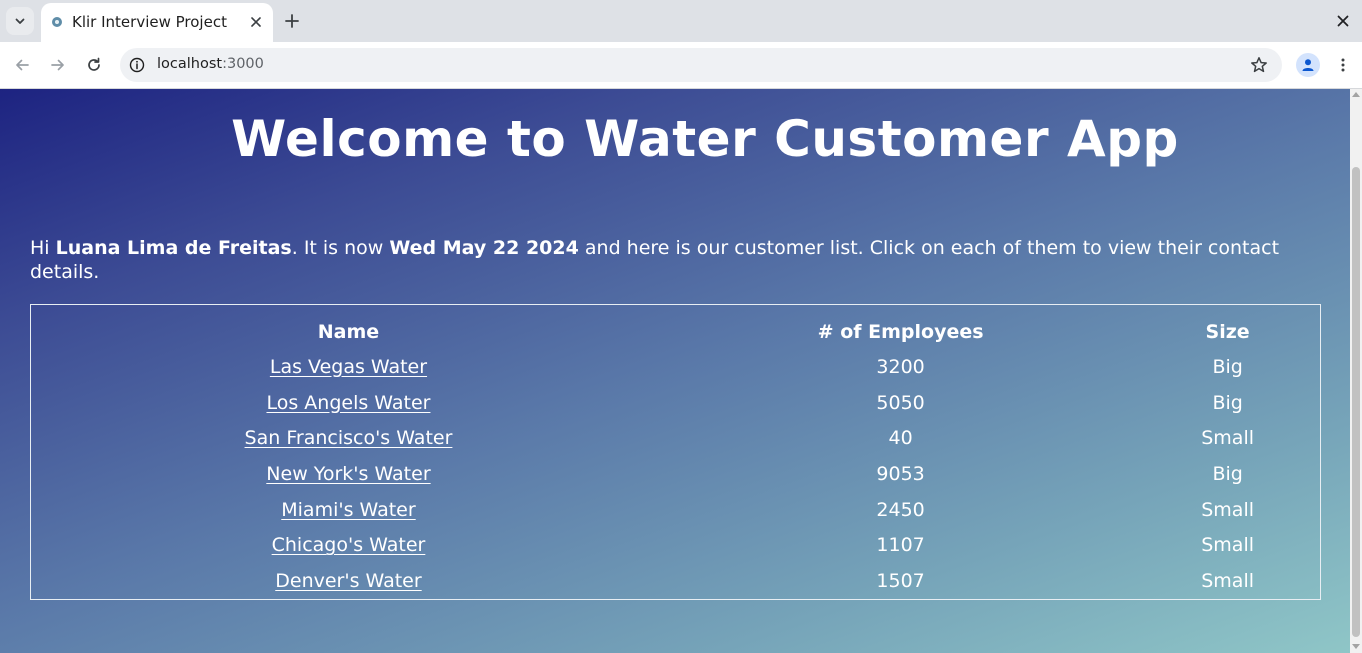 Image resolution: width=1362 pixels, height=653 pixels. Describe the element at coordinates (58, 65) in the screenshot. I see `forward-arrow-icon` at that location.